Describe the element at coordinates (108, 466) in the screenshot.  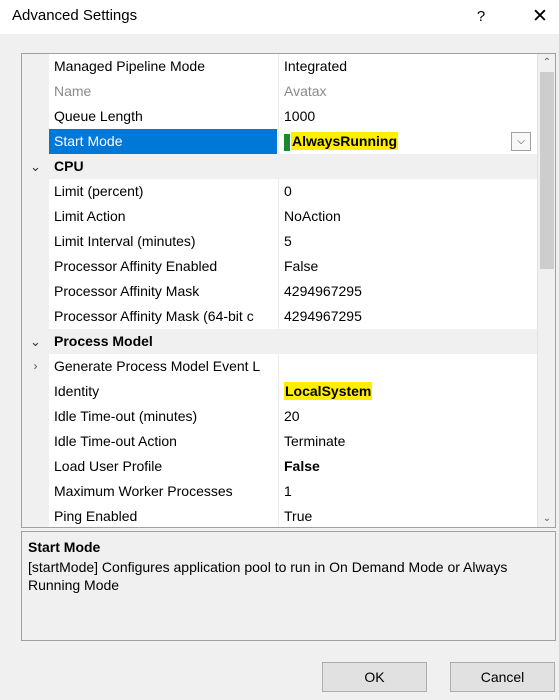
I see `property-name: Load User Profile` at that location.